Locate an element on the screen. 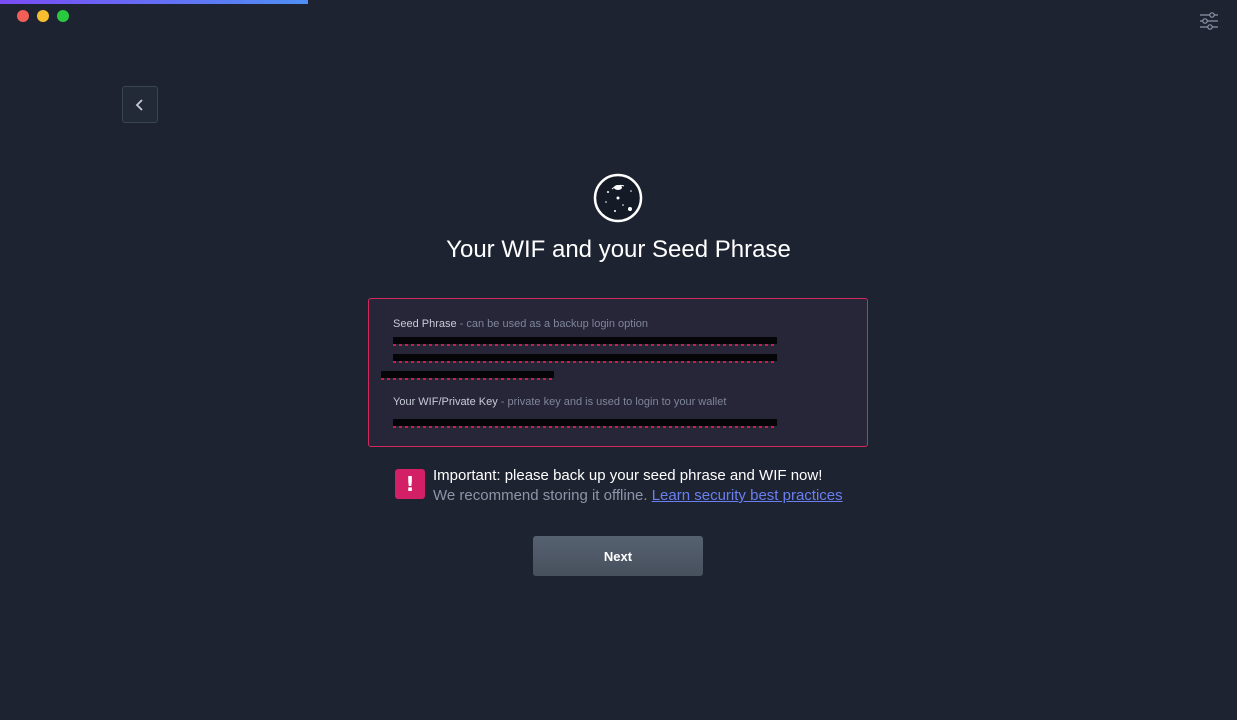  sliders-icon is located at coordinates (1209, 21).